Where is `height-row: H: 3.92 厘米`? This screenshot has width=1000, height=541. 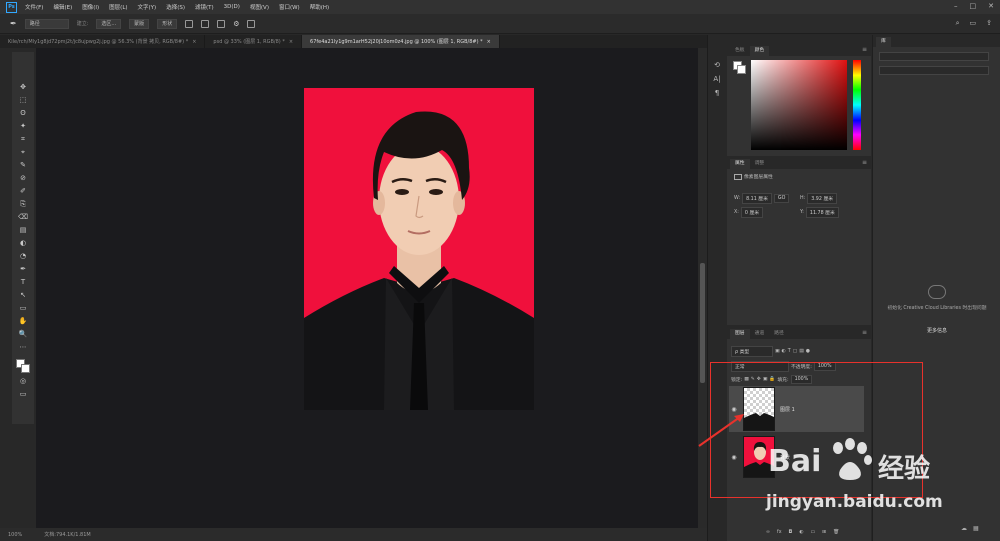
height-row: H: 3.92 厘米 is located at coordinates (819, 198).